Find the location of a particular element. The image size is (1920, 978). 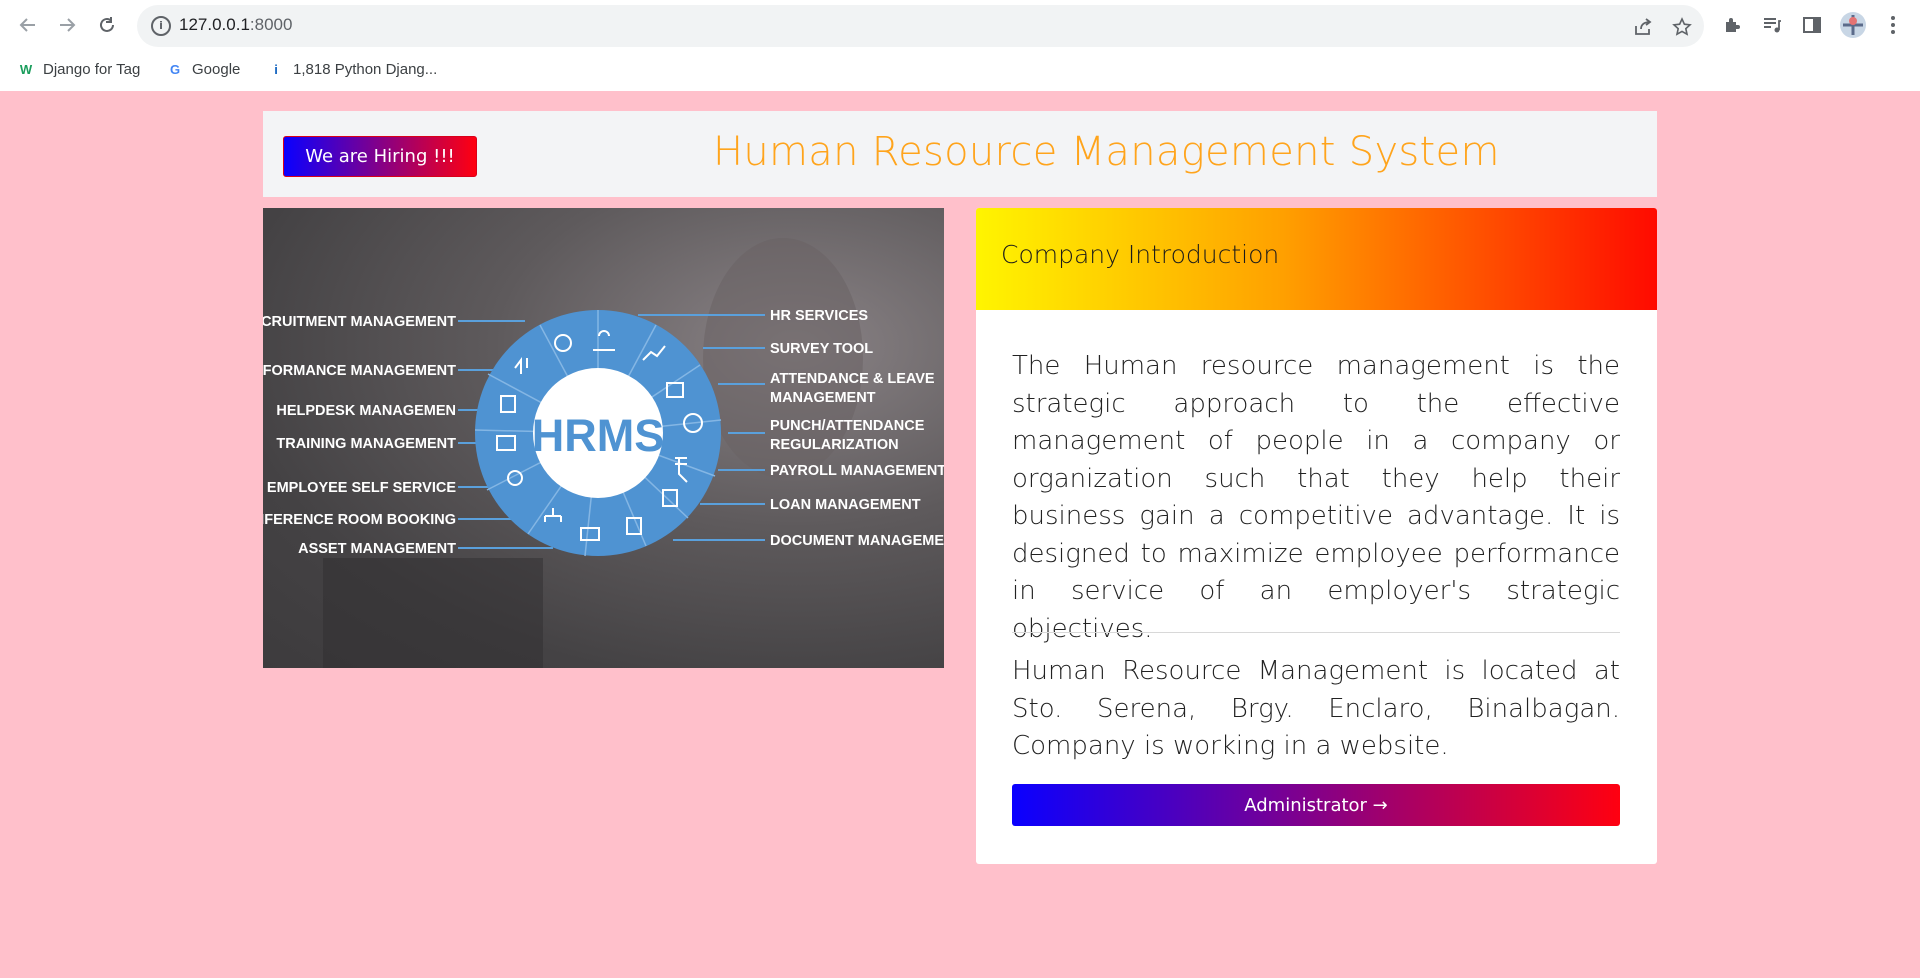

w-site-icon: W is located at coordinates (26, 69).